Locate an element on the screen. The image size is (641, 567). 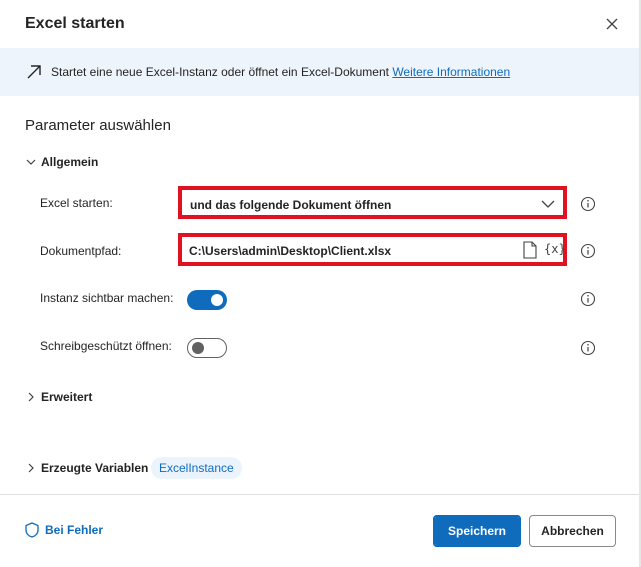
file-icon is located at coordinates (530, 250).